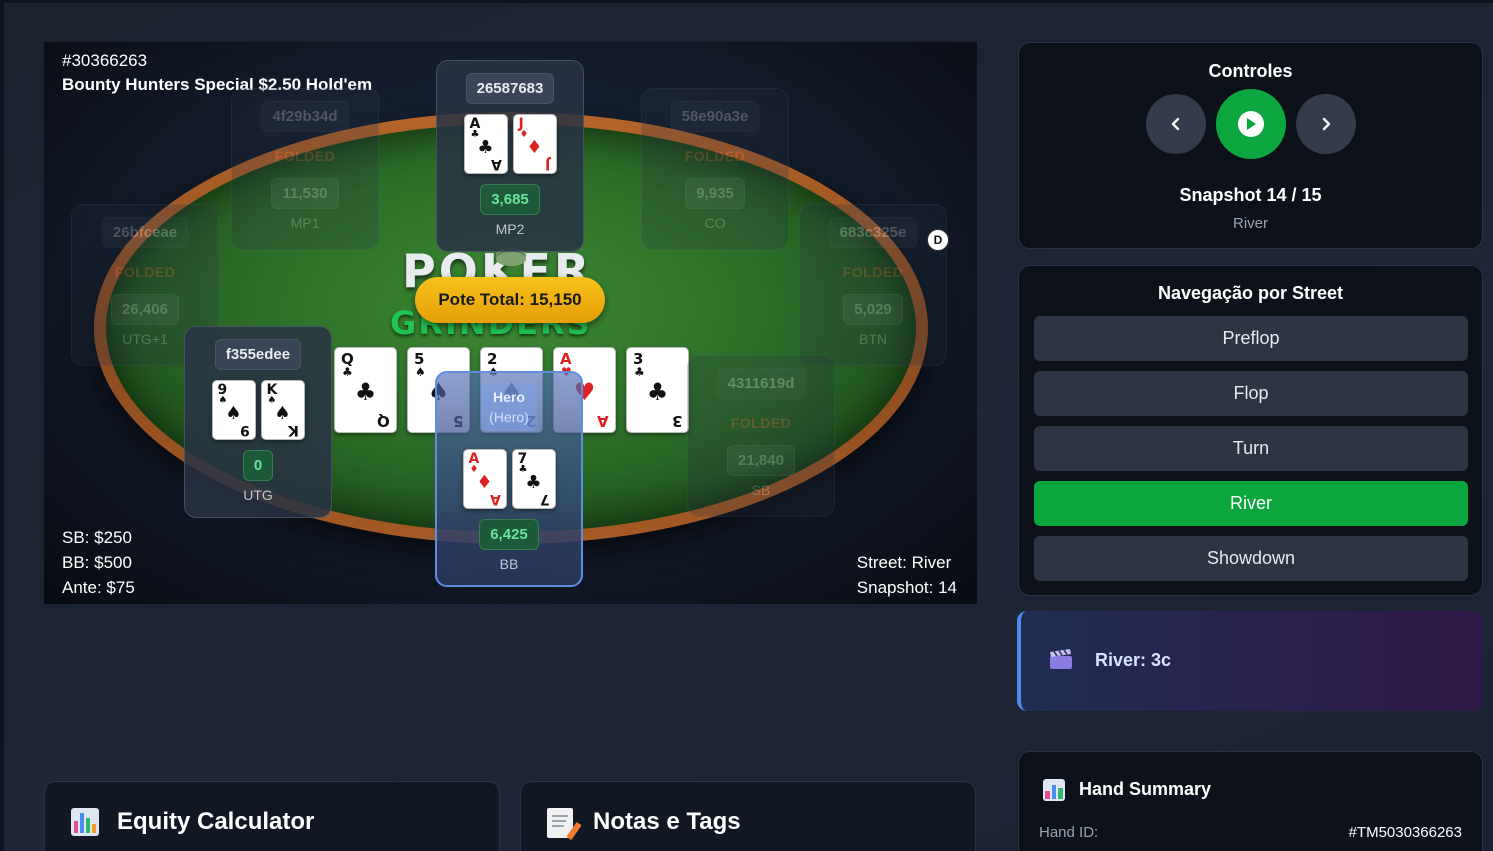 Image resolution: width=1493 pixels, height=851 pixels. What do you see at coordinates (105, 60) in the screenshot?
I see `hand-id: #30366263` at bounding box center [105, 60].